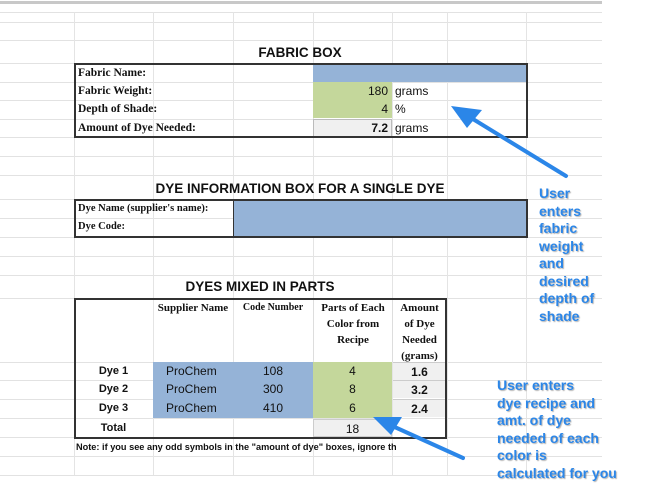 The width and height of the screenshot is (650, 504). I want to click on annotation-line: User enters, so click(536, 385).